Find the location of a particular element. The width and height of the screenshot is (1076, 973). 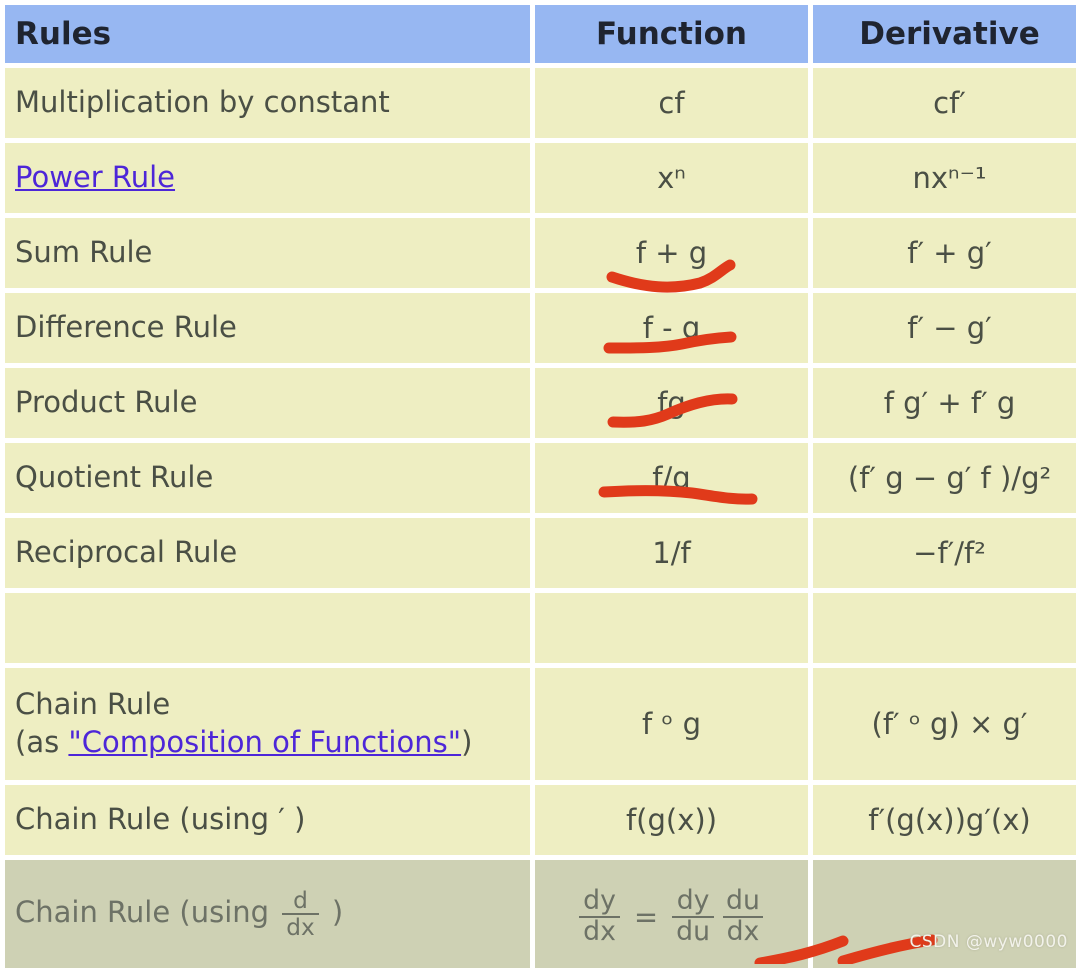

chain-rule-title: Chain Rule is located at coordinates (93, 704).